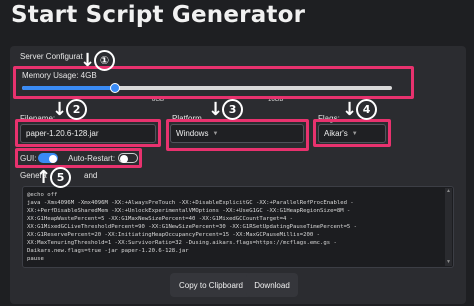 The width and height of the screenshot is (474, 306). What do you see at coordinates (367, 109) in the screenshot?
I see `annotation-number: 4` at bounding box center [367, 109].